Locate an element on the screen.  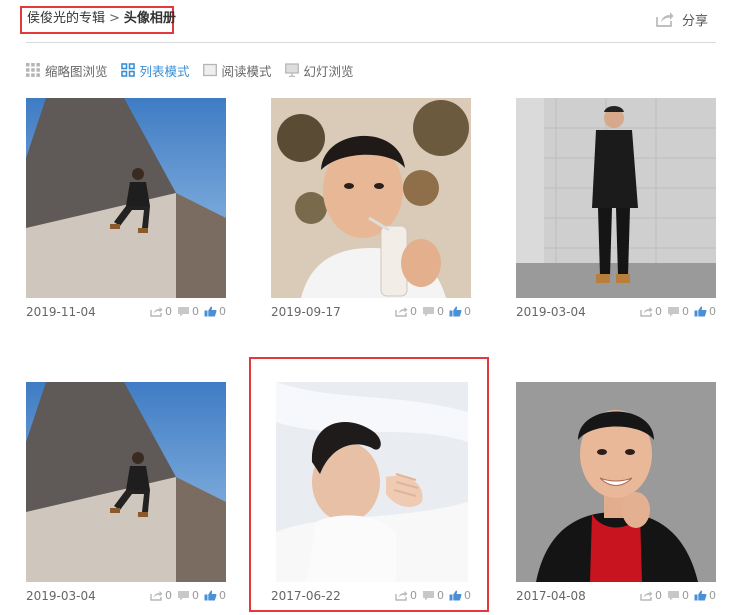
header-divider is located at coordinates (371, 42).